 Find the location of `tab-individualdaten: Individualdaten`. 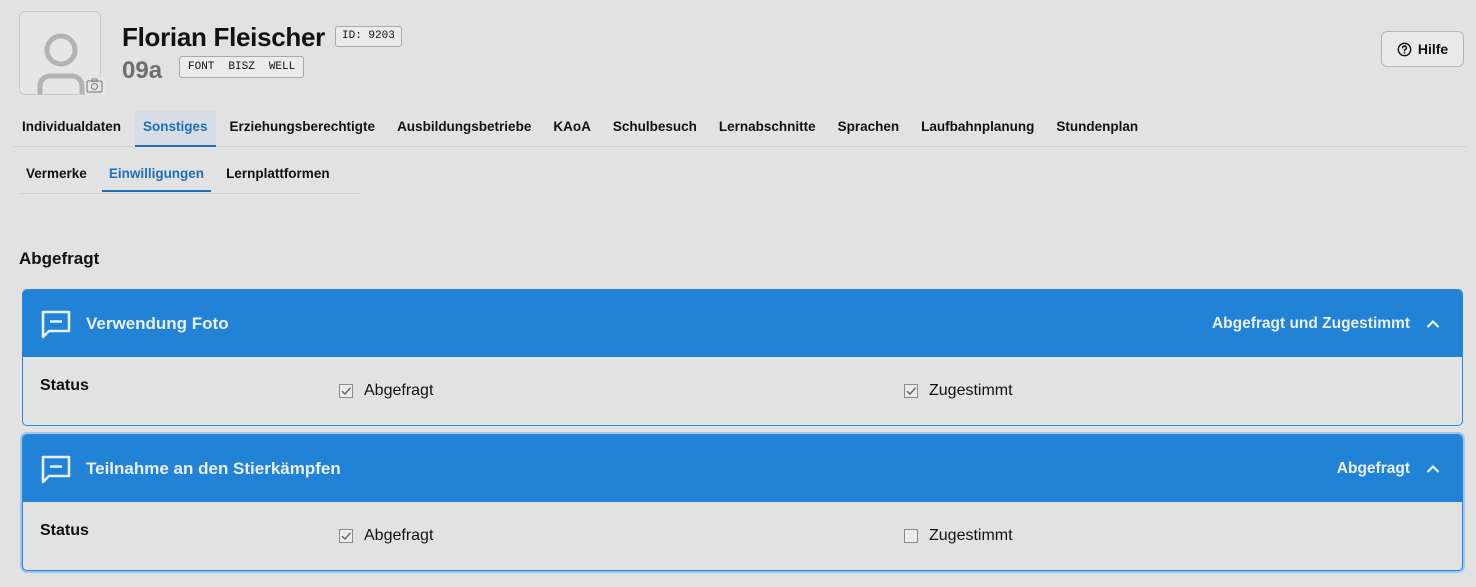

tab-individualdaten: Individualdaten is located at coordinates (71, 129).